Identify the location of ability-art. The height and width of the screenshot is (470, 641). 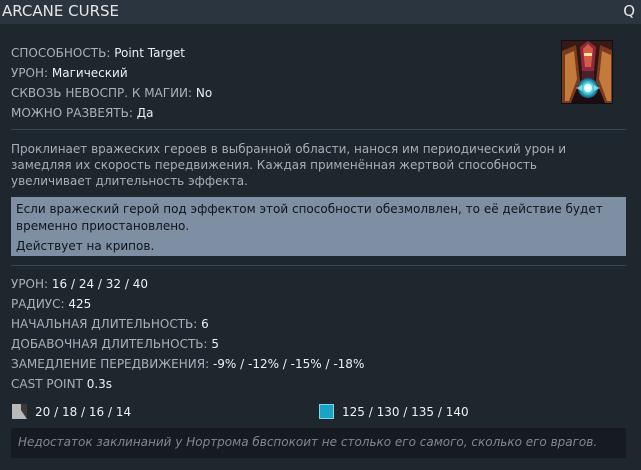
(587, 72).